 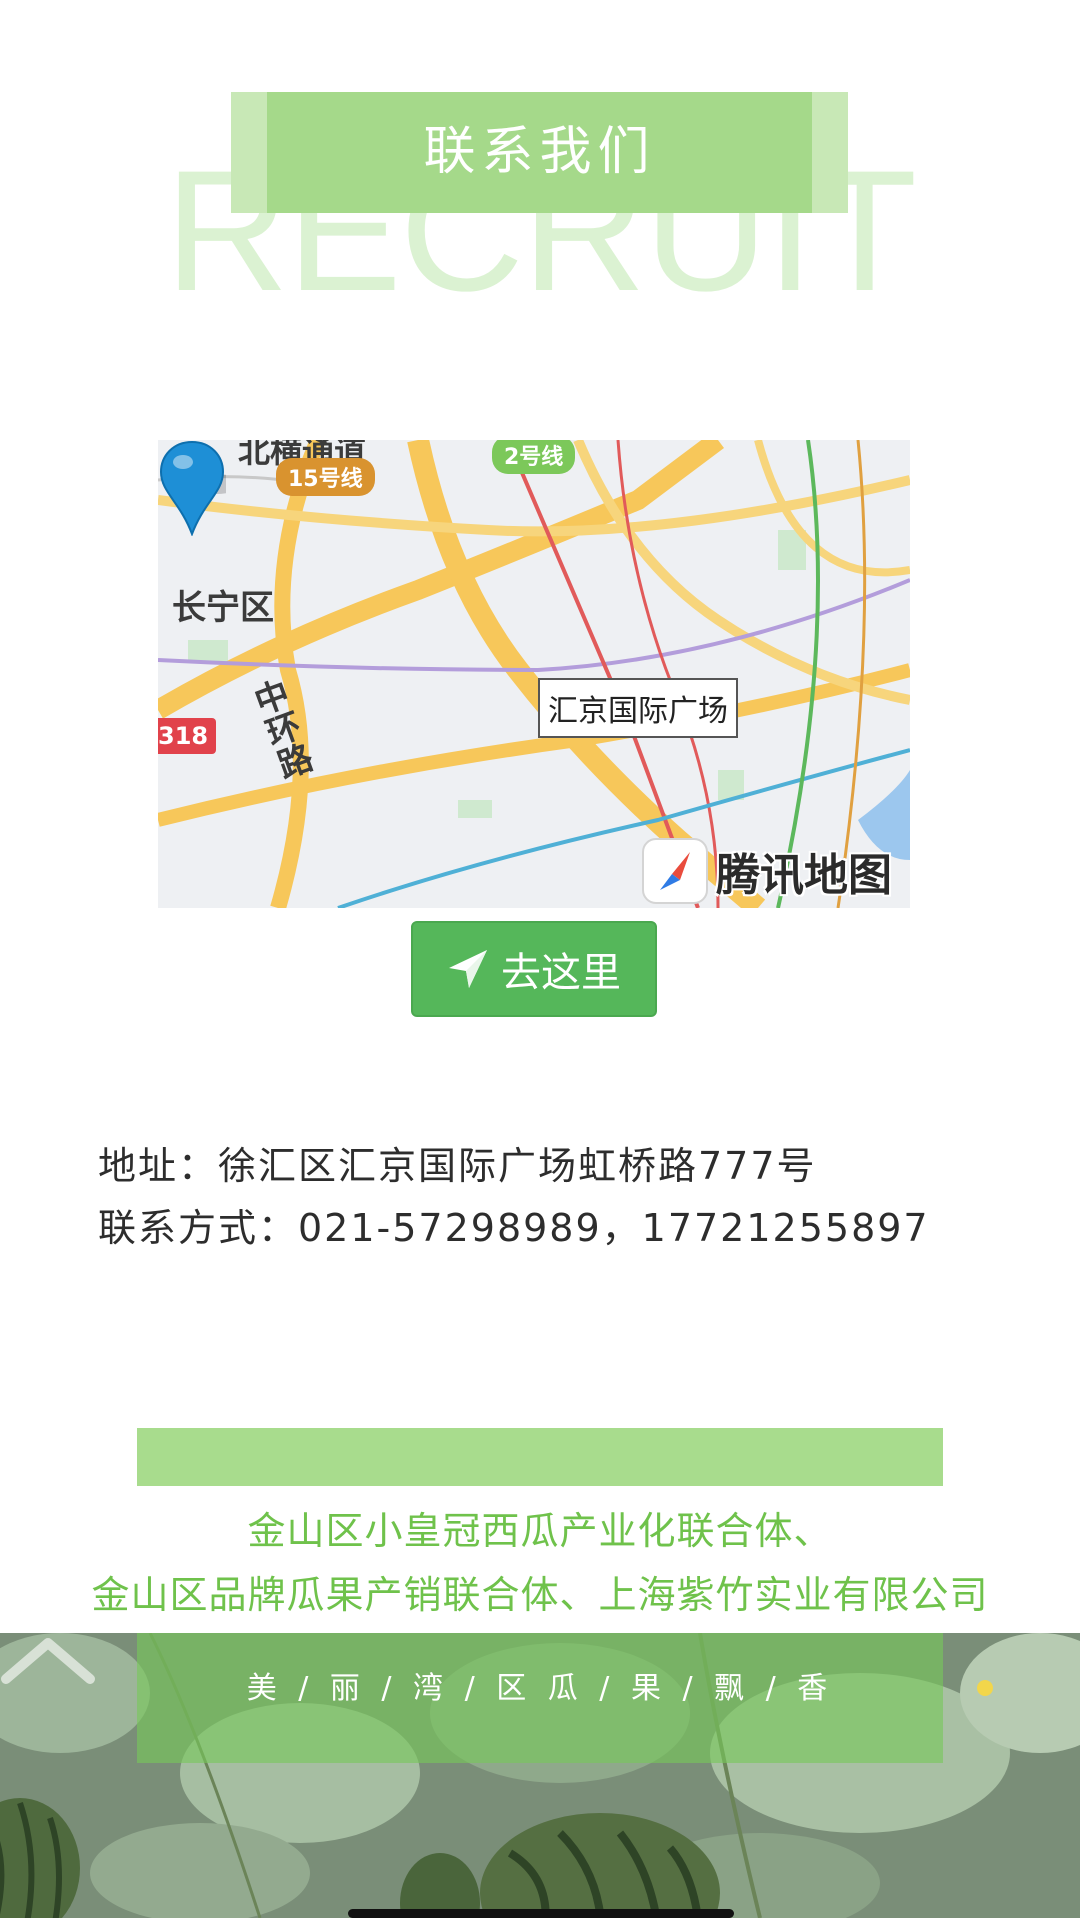 I want to click on map-brand-text: 腾讯地图, so click(x=804, y=875).